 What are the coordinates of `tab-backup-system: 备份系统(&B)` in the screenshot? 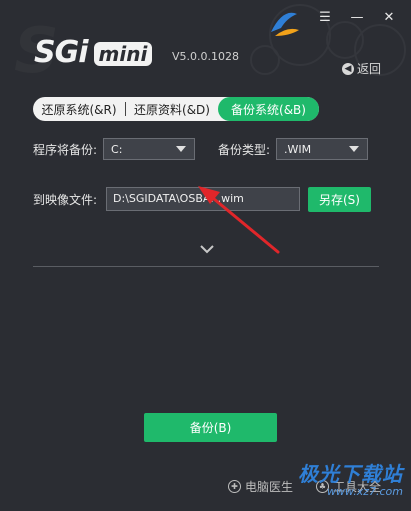 It's located at (268, 109).